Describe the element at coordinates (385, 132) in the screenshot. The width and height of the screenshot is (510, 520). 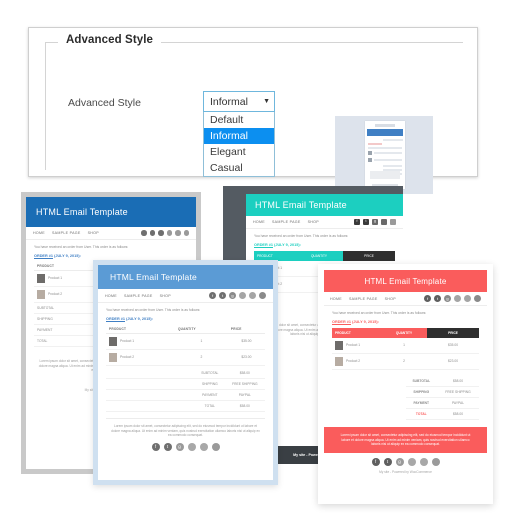
I see `thumbnail-header-bar` at that location.